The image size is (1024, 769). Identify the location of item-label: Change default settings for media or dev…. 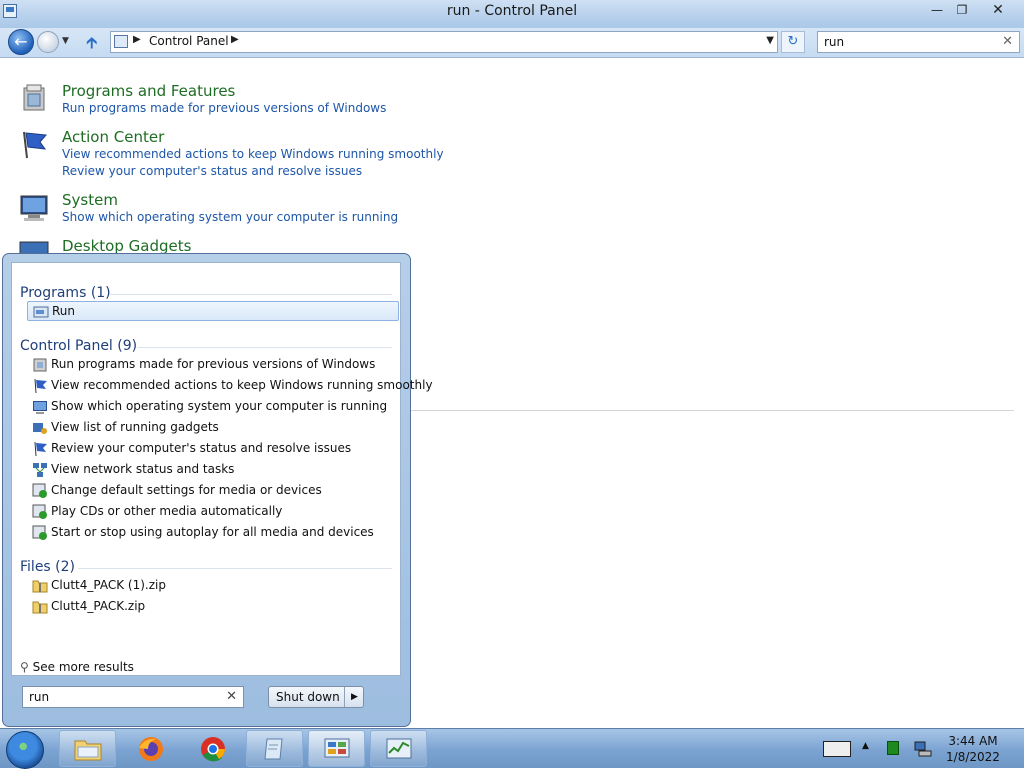
(186, 490).